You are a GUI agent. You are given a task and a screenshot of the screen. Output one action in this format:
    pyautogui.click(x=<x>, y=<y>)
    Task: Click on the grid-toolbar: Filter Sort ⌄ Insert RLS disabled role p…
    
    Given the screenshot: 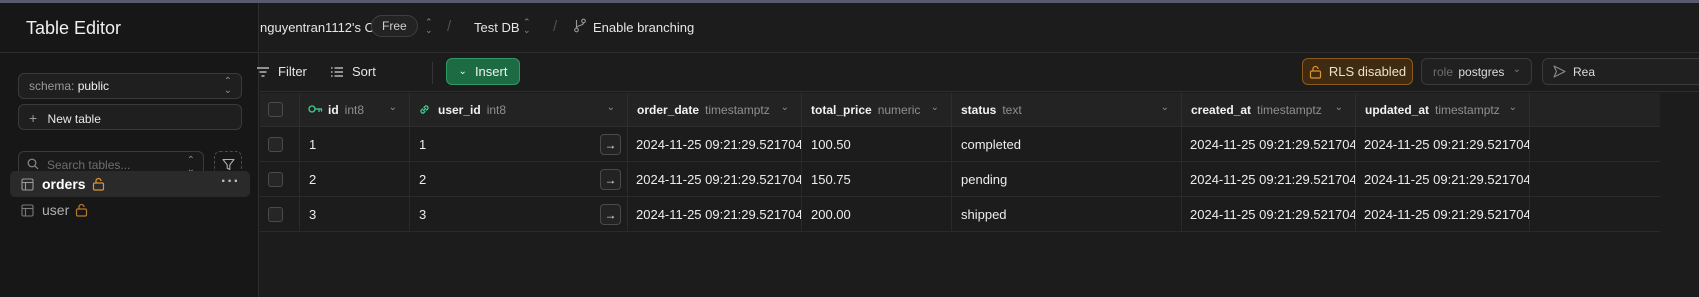 What is the action you would take?
    pyautogui.click(x=978, y=73)
    